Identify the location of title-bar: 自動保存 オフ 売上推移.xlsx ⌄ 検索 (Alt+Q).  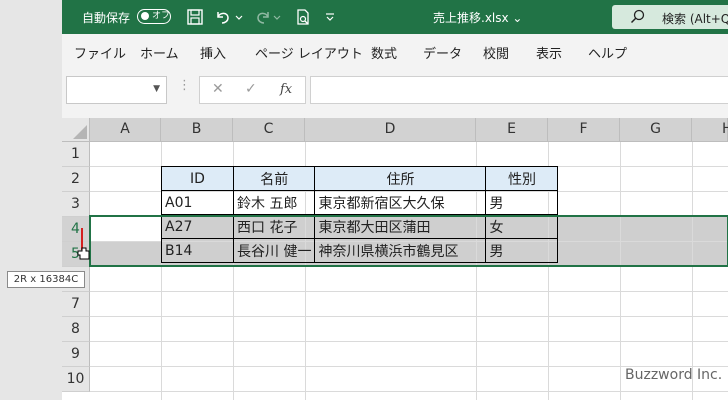
(395, 17).